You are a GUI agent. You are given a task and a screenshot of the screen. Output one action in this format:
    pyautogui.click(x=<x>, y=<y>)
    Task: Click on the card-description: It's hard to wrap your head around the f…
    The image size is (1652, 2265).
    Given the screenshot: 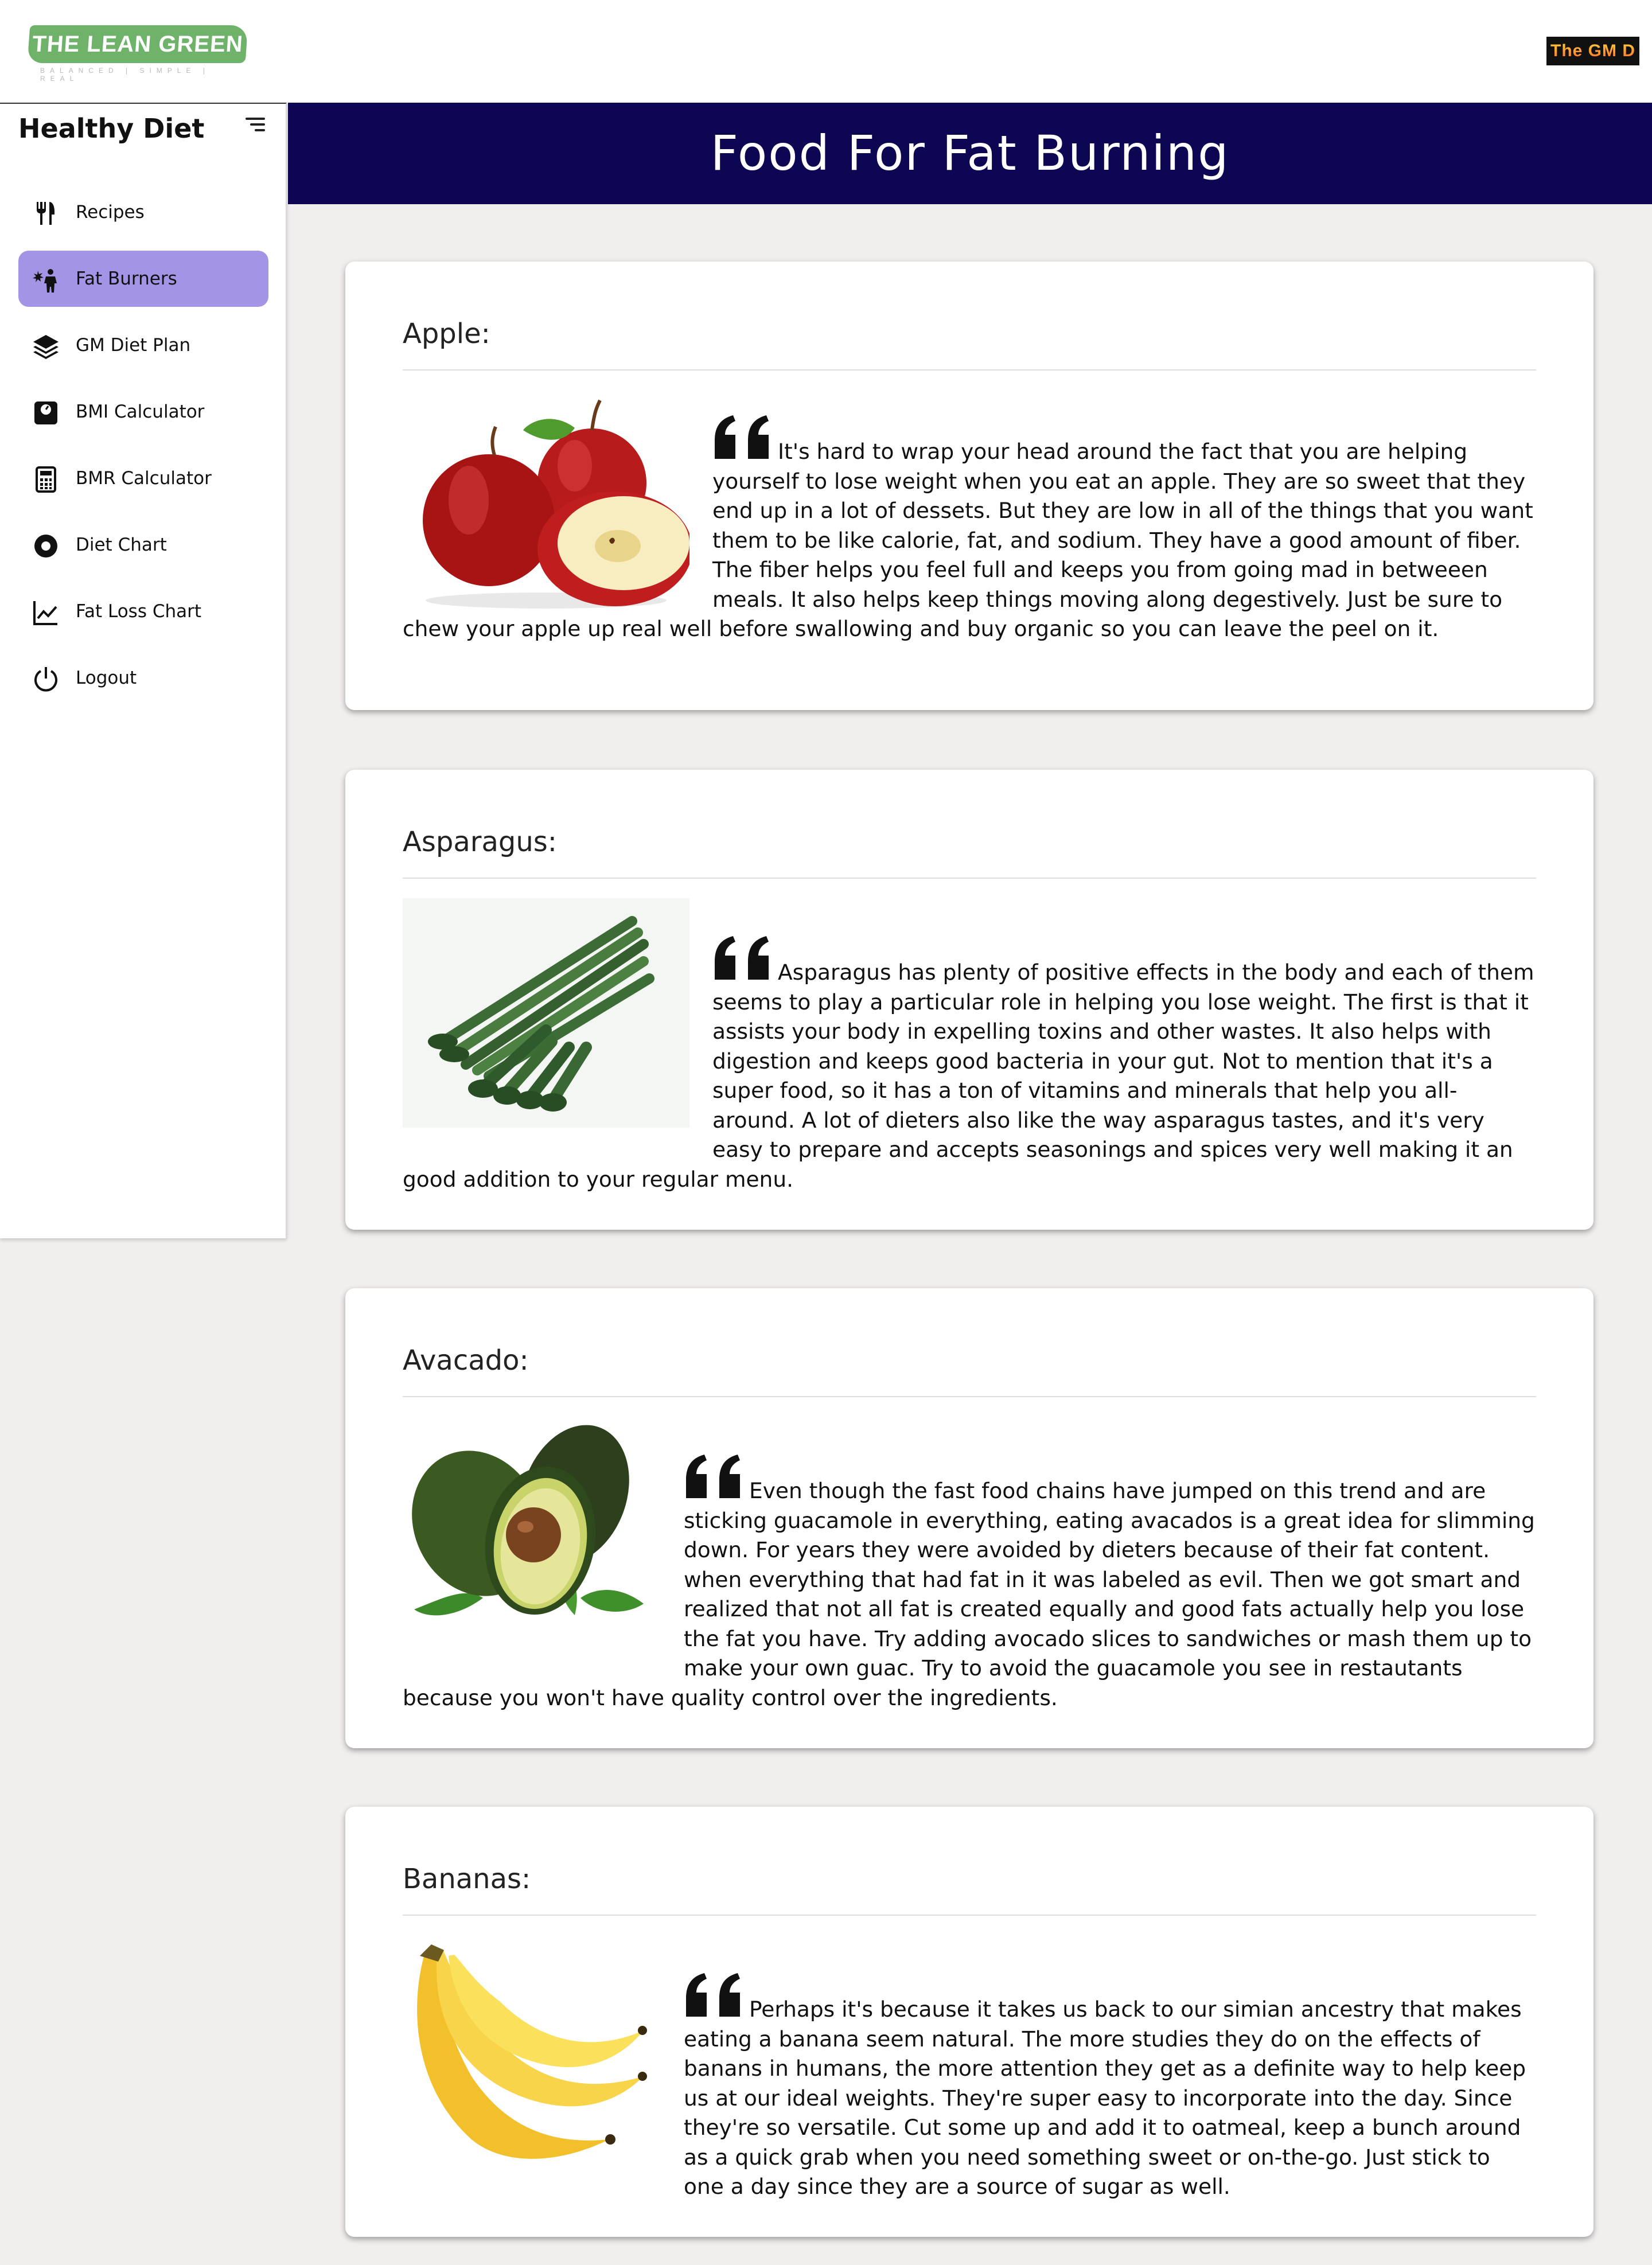 What is the action you would take?
    pyautogui.click(x=969, y=529)
    